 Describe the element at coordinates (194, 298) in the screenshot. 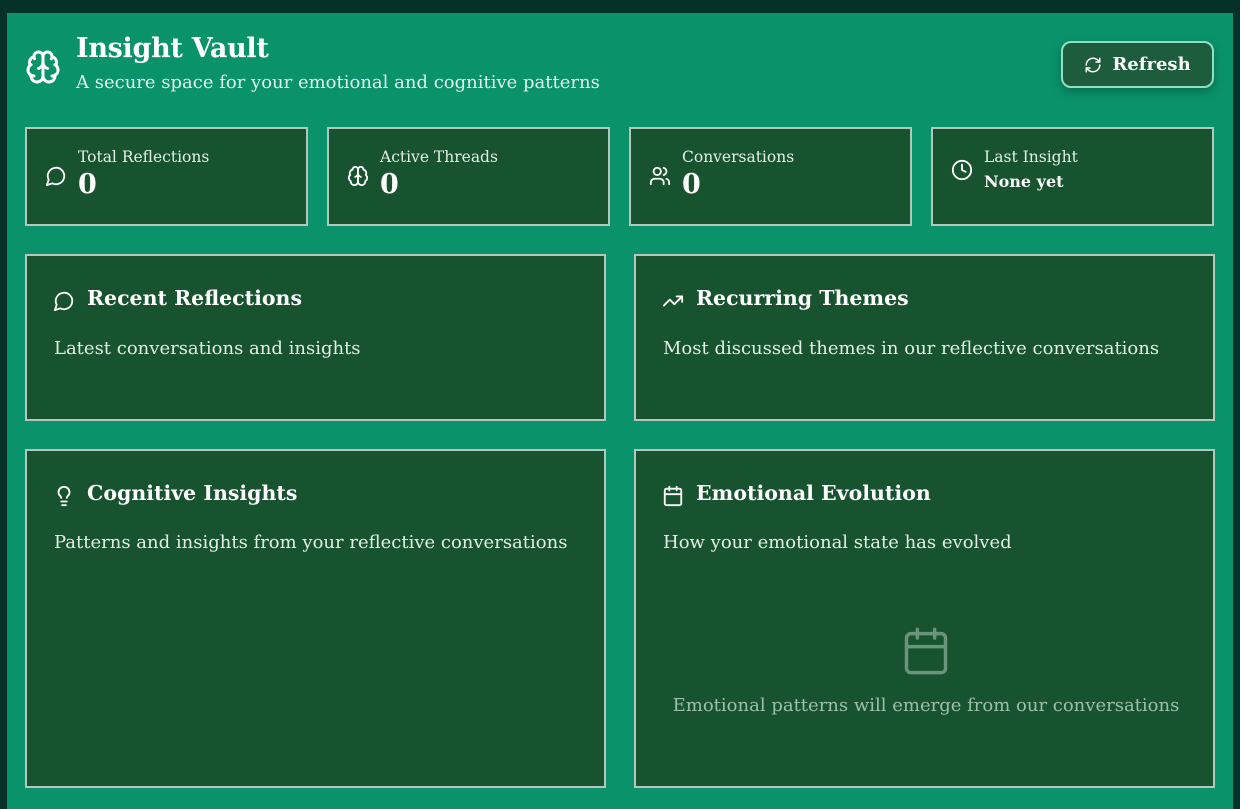

I see `panel-title: Recent Reflections` at that location.